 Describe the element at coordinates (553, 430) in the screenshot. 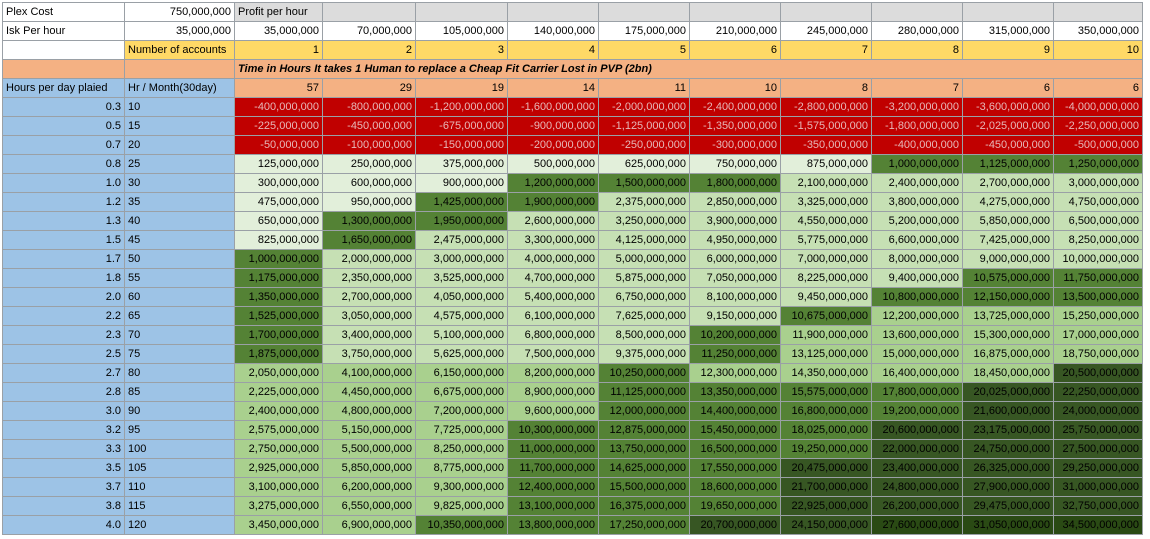

I see `profit-value-cell: 10,300,000,000` at that location.